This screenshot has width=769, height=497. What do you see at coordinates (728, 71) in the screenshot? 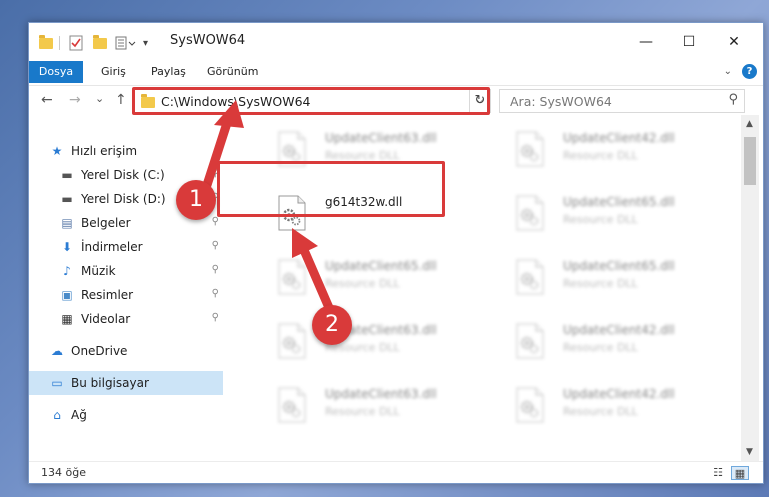
I see `chevron-down-icon: ⌄` at bounding box center [728, 71].